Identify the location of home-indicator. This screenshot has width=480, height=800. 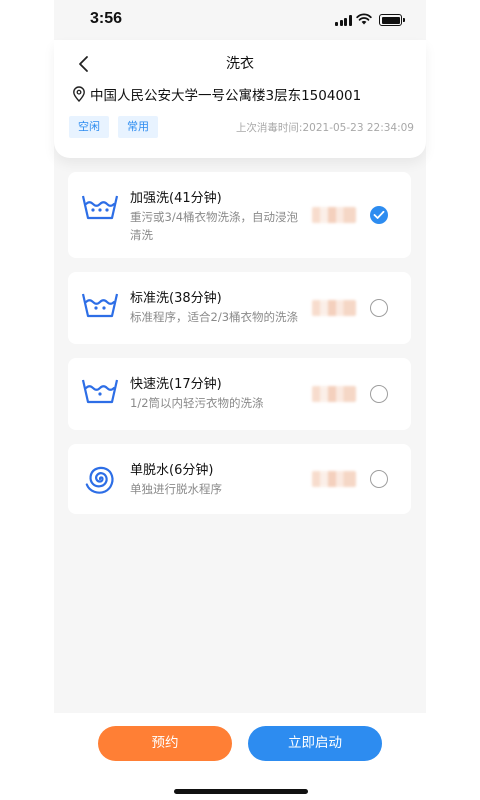
(241, 791).